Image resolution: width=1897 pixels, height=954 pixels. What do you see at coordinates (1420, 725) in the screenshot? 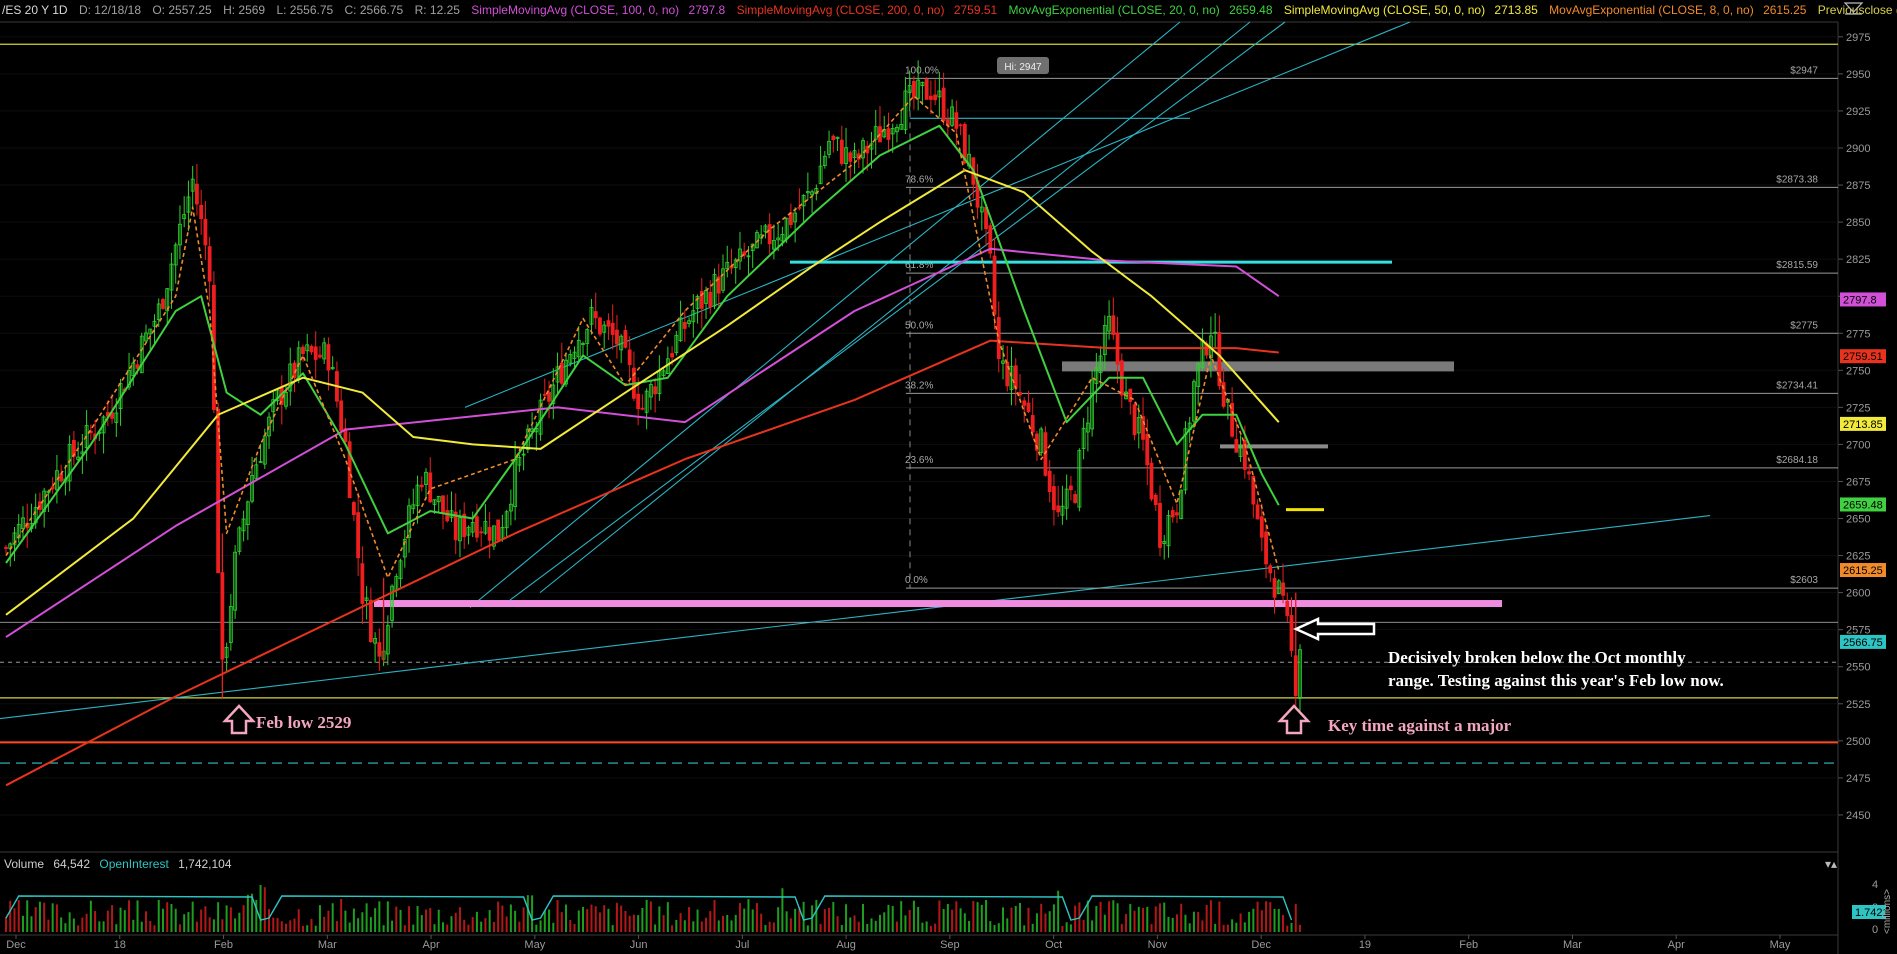
I see `key-time-label: Key time against a major` at bounding box center [1420, 725].